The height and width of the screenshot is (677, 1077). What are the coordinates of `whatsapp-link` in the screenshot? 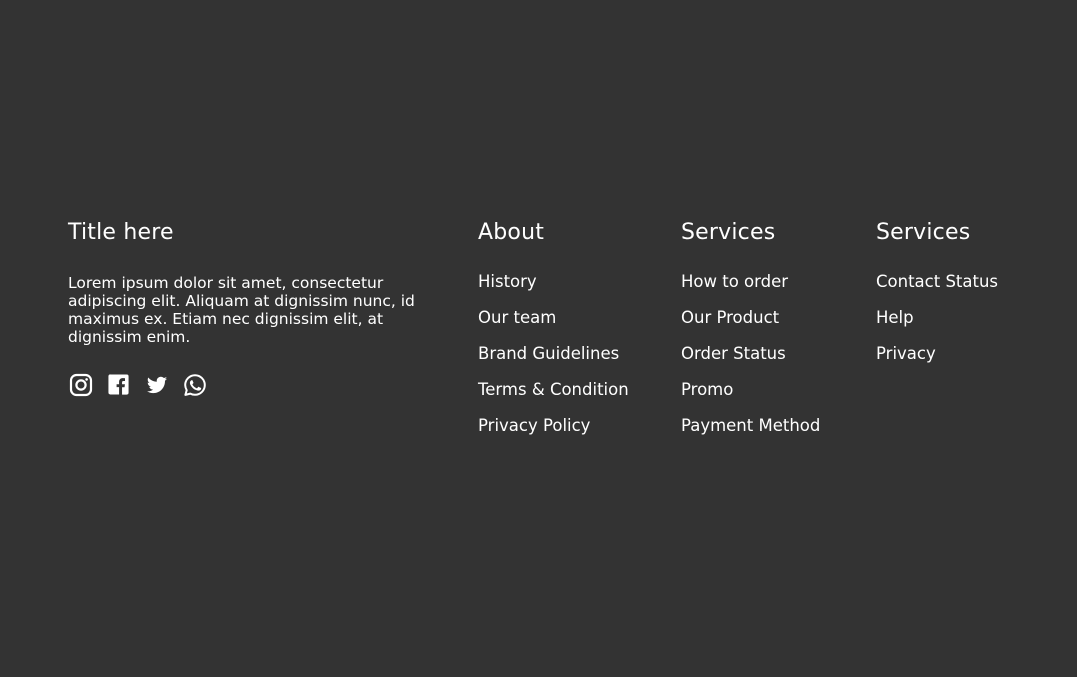 It's located at (194, 384).